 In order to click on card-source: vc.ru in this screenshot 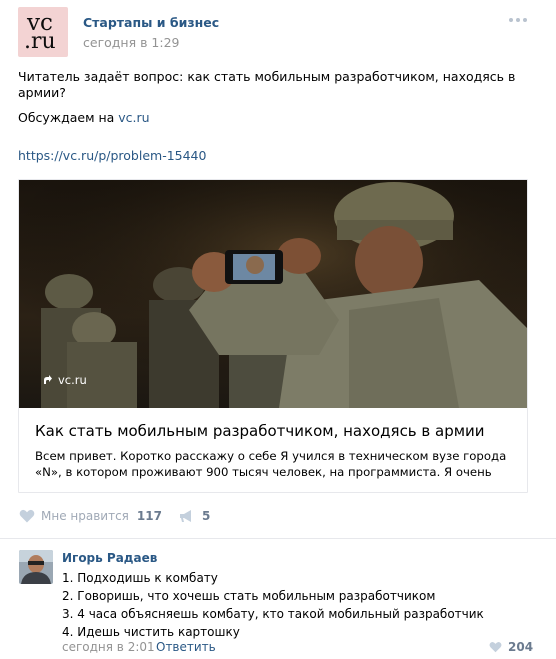, I will do `click(64, 380)`.